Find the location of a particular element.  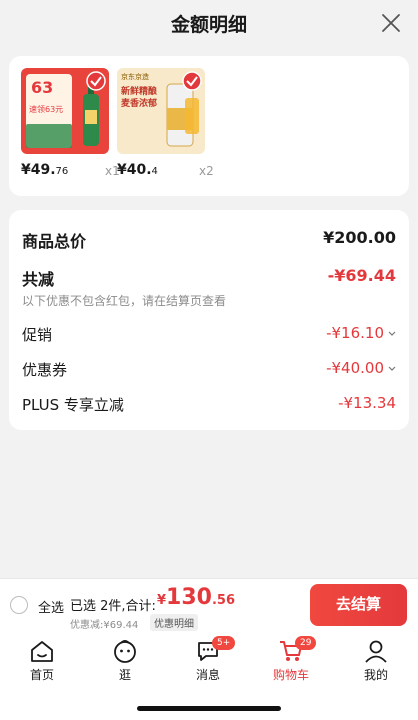

tab-cart: 29 购物车 is located at coordinates (291, 659).